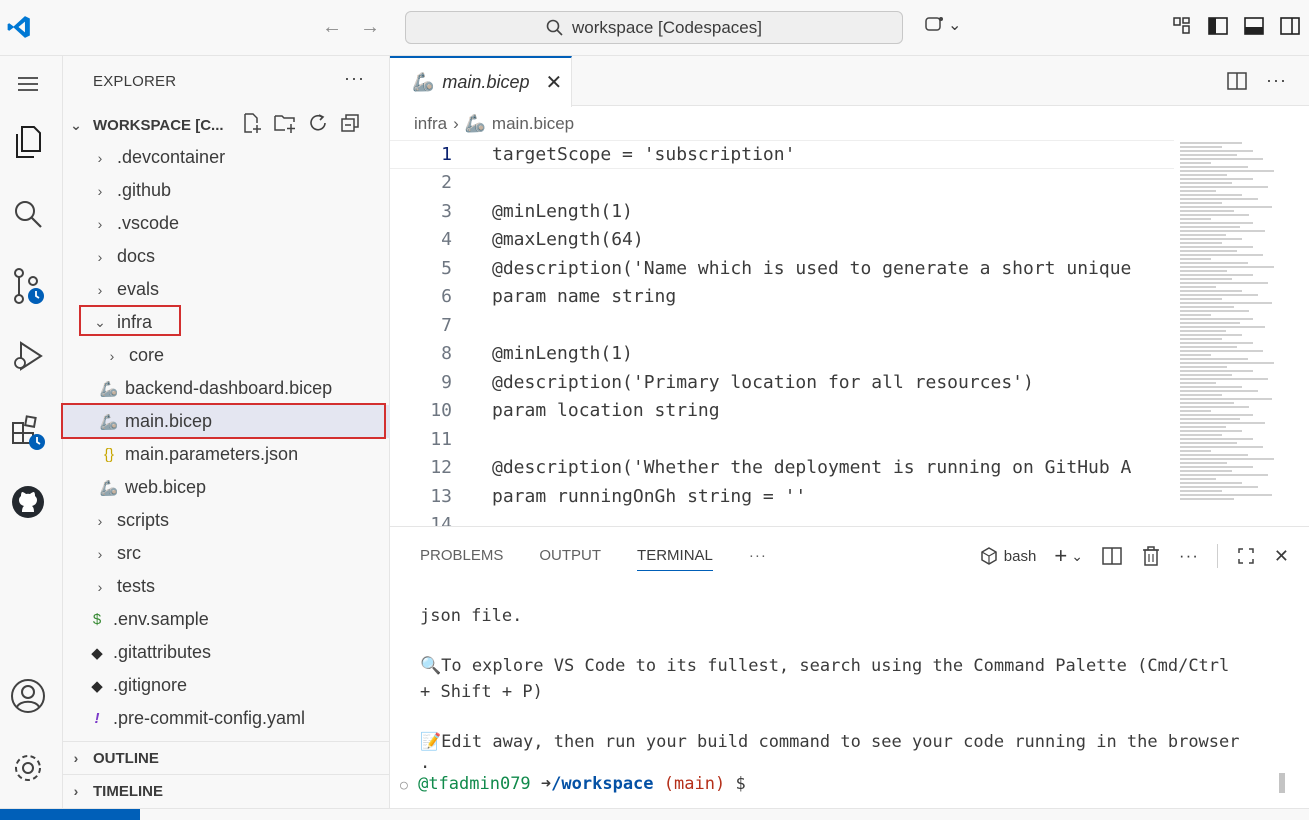  Describe the element at coordinates (1008, 556) in the screenshot. I see `terminal-profile: bash` at that location.